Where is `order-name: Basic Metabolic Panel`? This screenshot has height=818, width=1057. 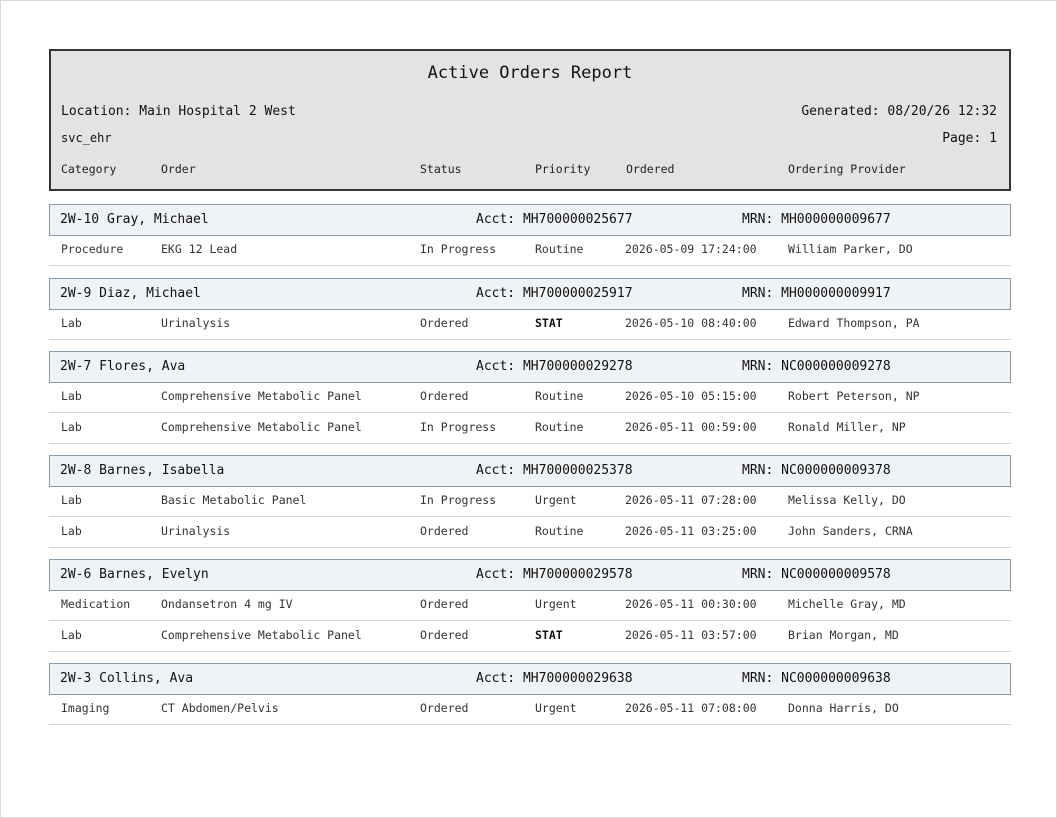 order-name: Basic Metabolic Panel is located at coordinates (234, 500).